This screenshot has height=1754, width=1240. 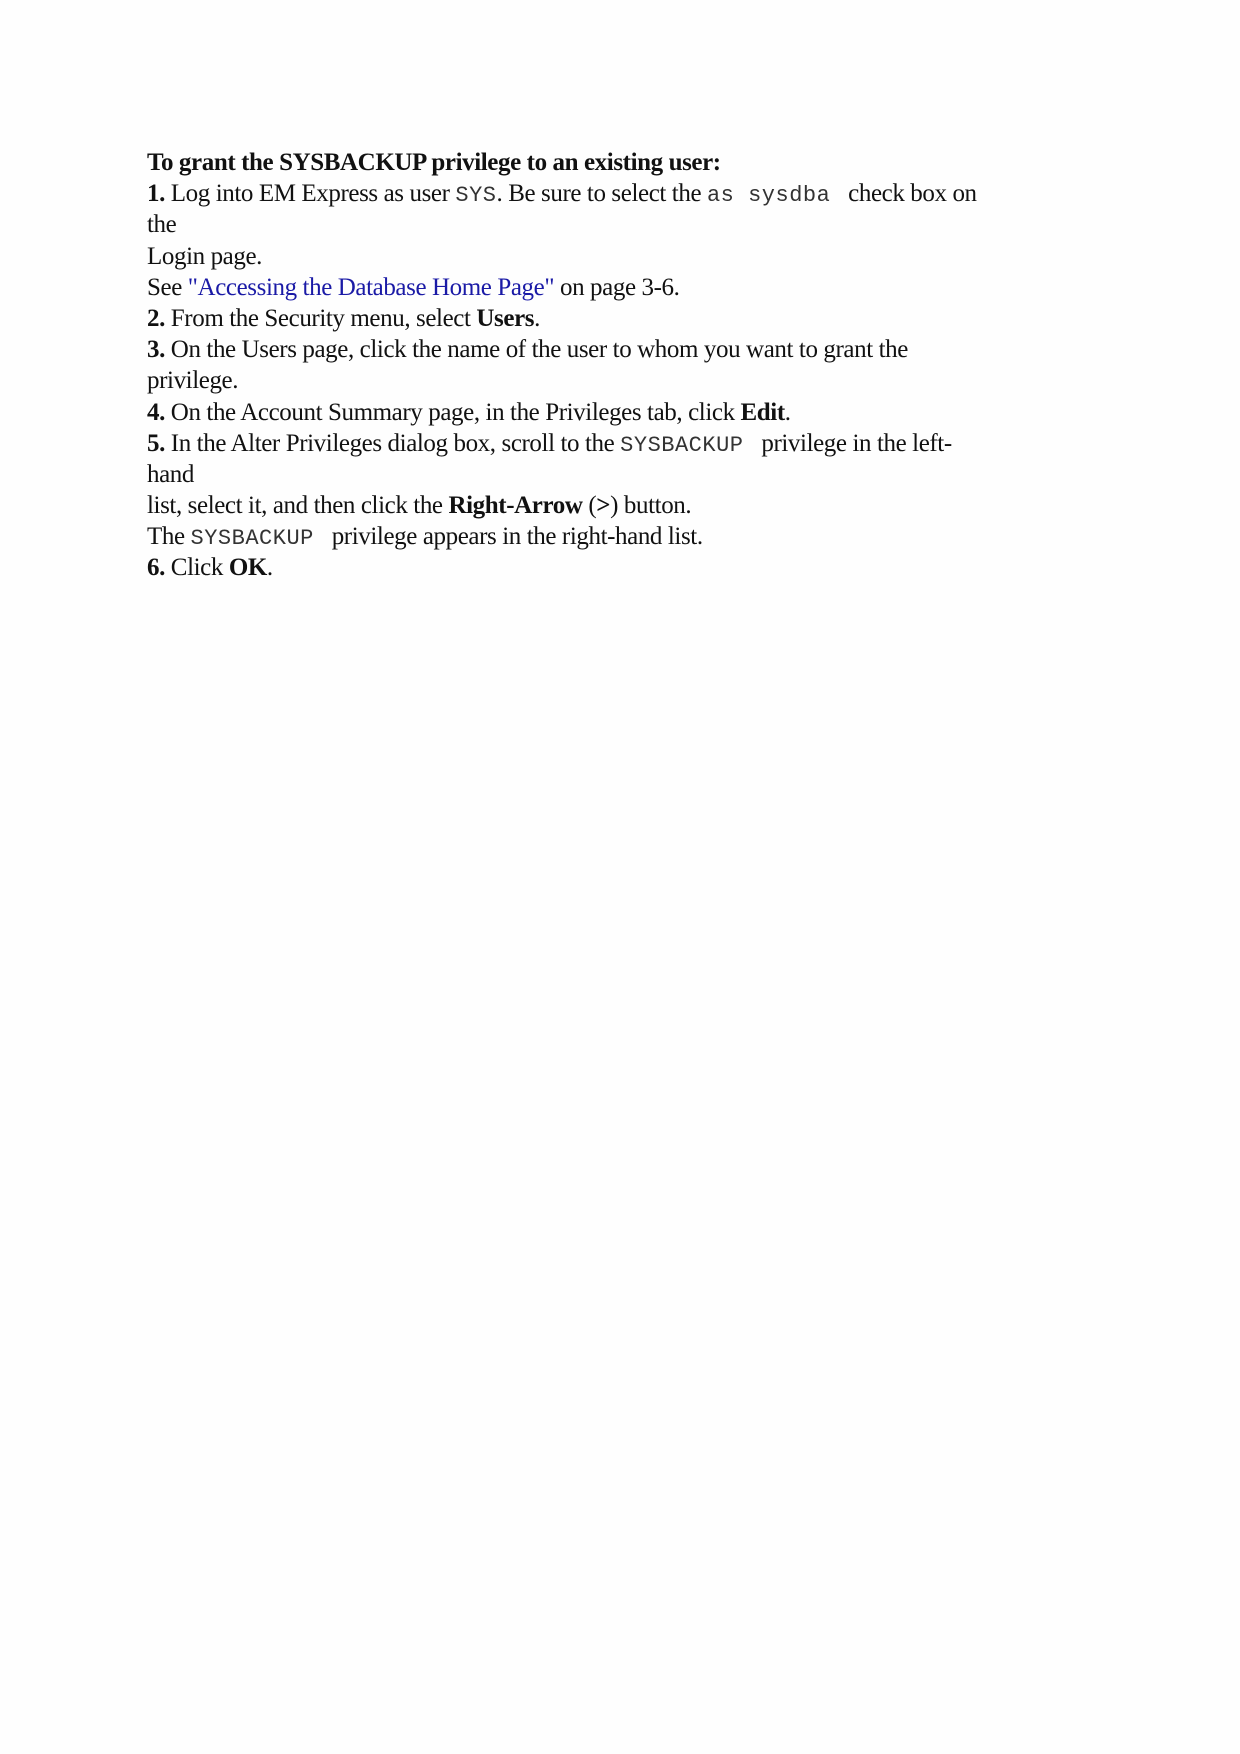 What do you see at coordinates (169, 537) in the screenshot?
I see `step-text: The` at bounding box center [169, 537].